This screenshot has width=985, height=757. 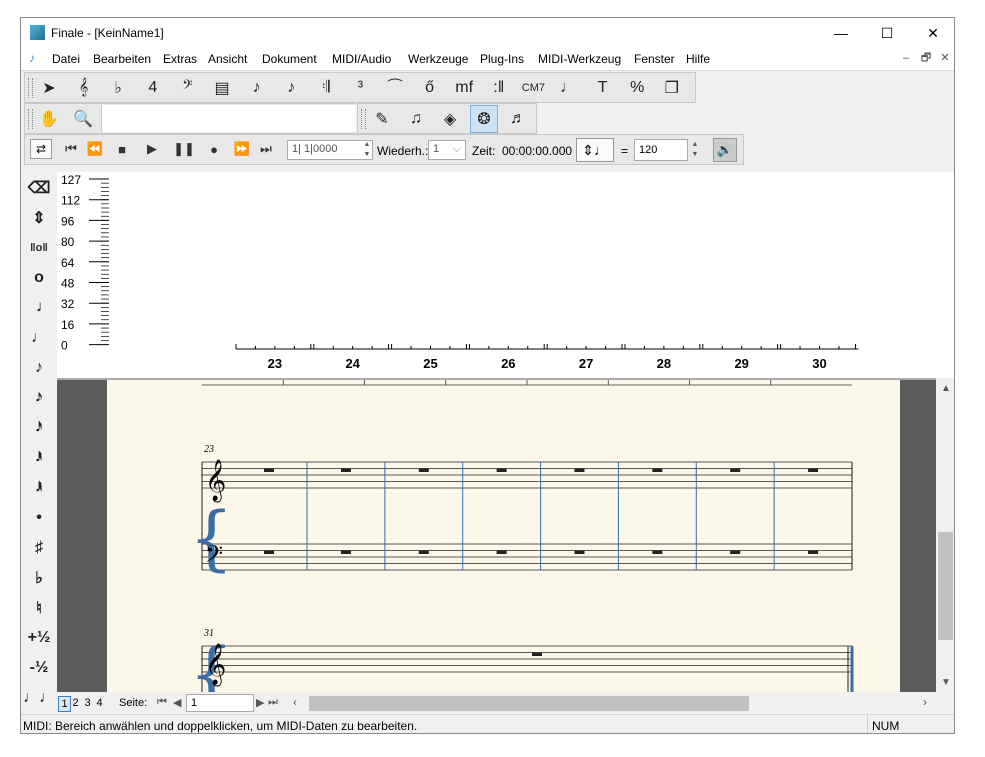 What do you see at coordinates (39, 368) in the screenshot?
I see `eighth-note-icon: ♪` at bounding box center [39, 368].